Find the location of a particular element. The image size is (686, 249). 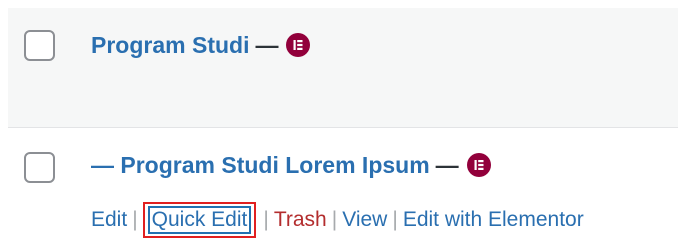

quick-edit-highlight: Quick Edit is located at coordinates (199, 220).